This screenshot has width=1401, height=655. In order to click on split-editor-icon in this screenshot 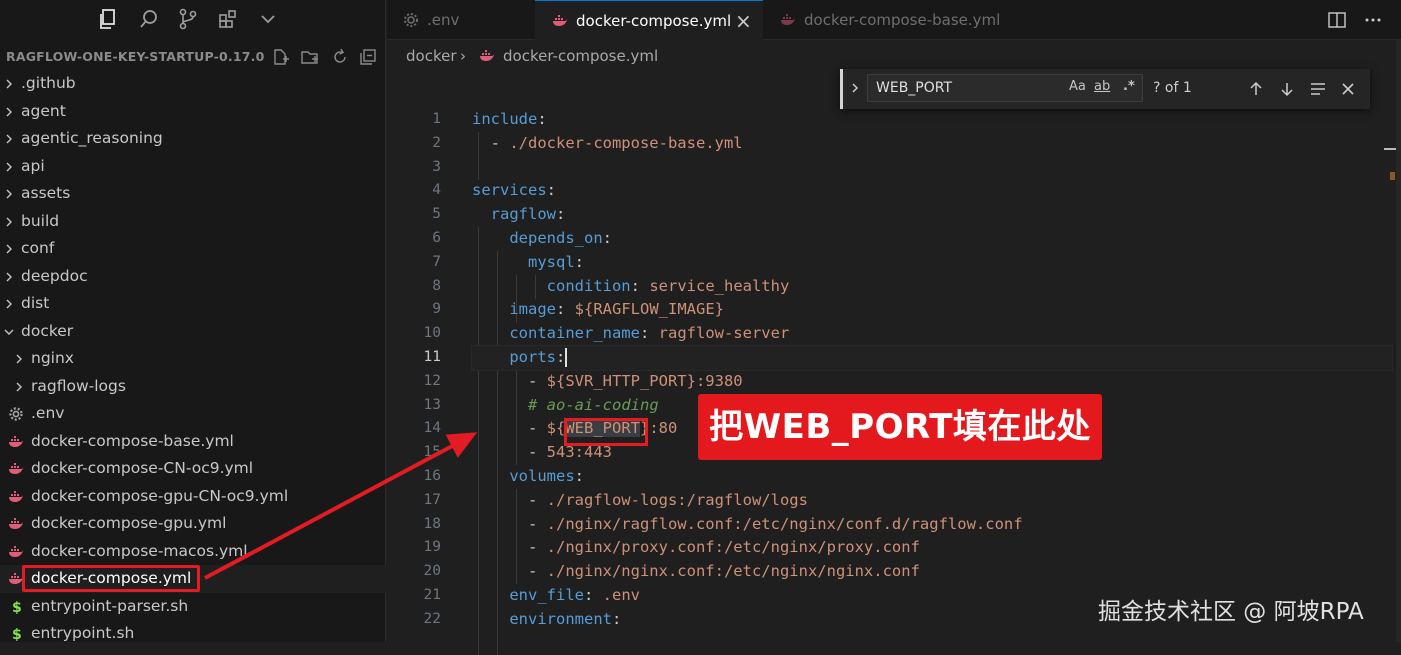, I will do `click(1337, 20)`.